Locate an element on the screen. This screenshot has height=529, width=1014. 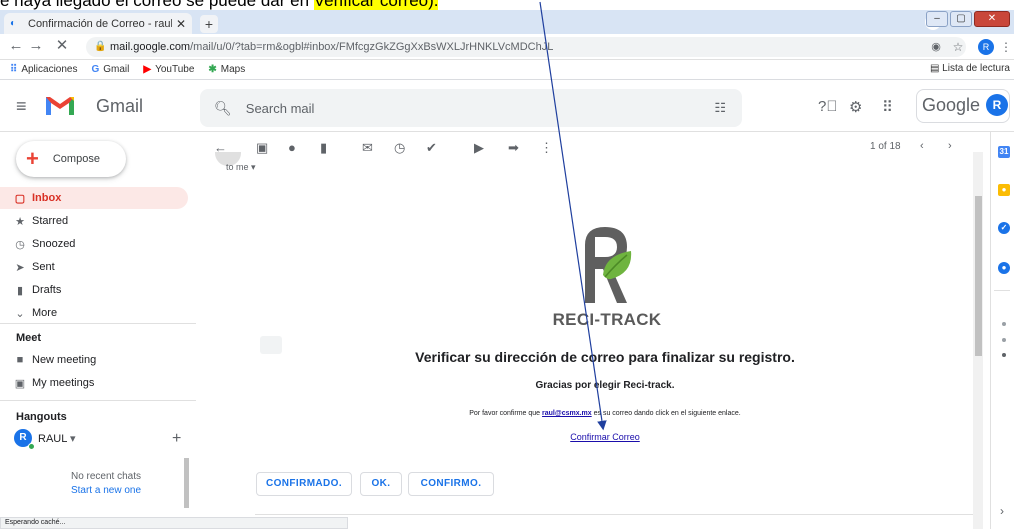
window-controls: – ▢ ✕ is located at coordinates (968, 19).